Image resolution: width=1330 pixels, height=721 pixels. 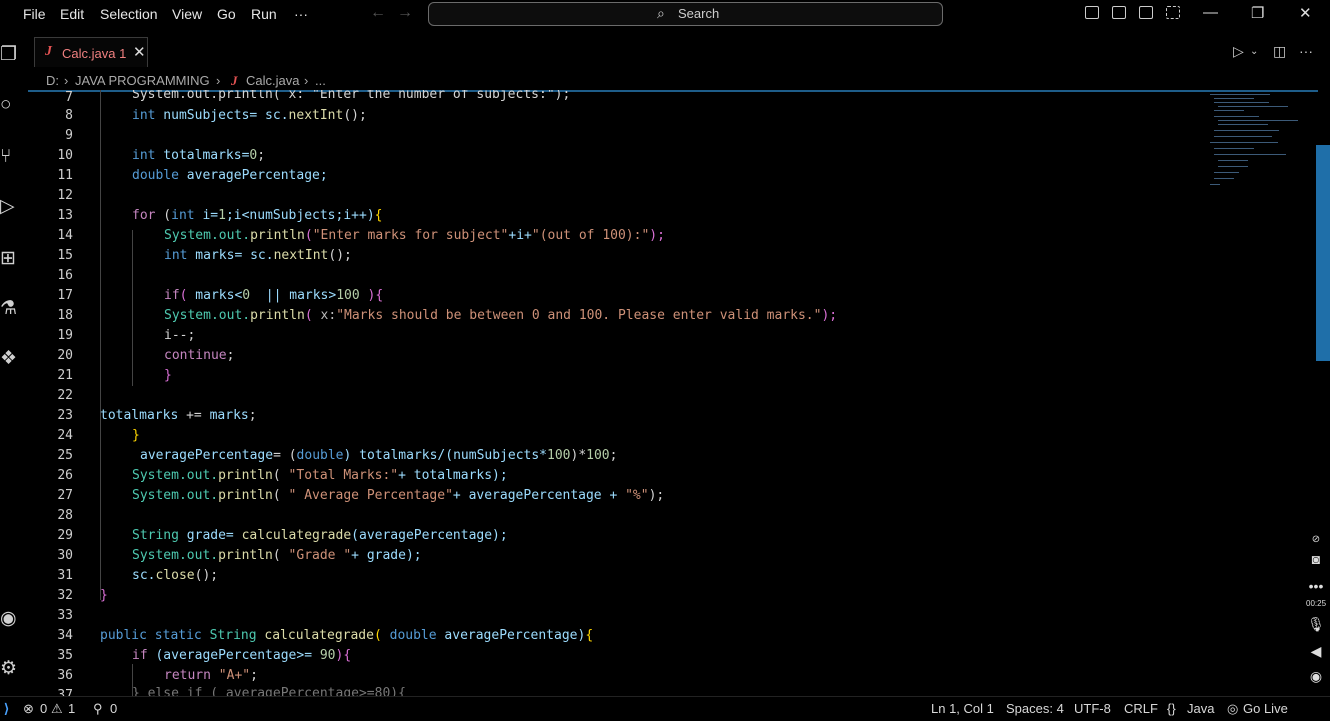 I want to click on braces-icon: {}, so click(x=1171, y=708).